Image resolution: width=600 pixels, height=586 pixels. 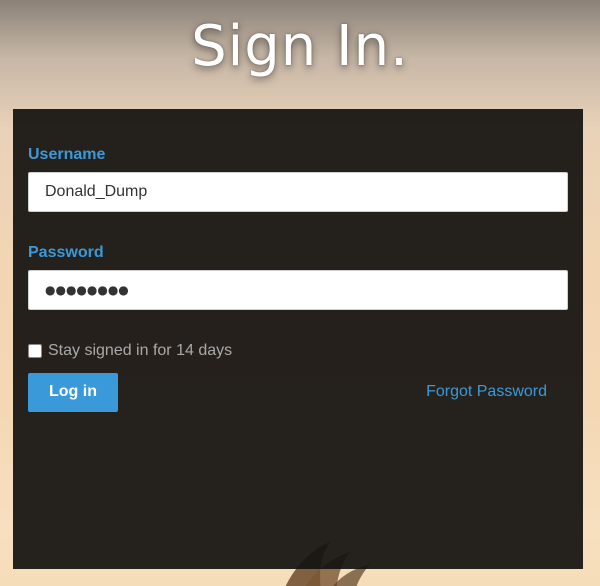 I want to click on forgot-password-link: Forgot Password, so click(x=486, y=392).